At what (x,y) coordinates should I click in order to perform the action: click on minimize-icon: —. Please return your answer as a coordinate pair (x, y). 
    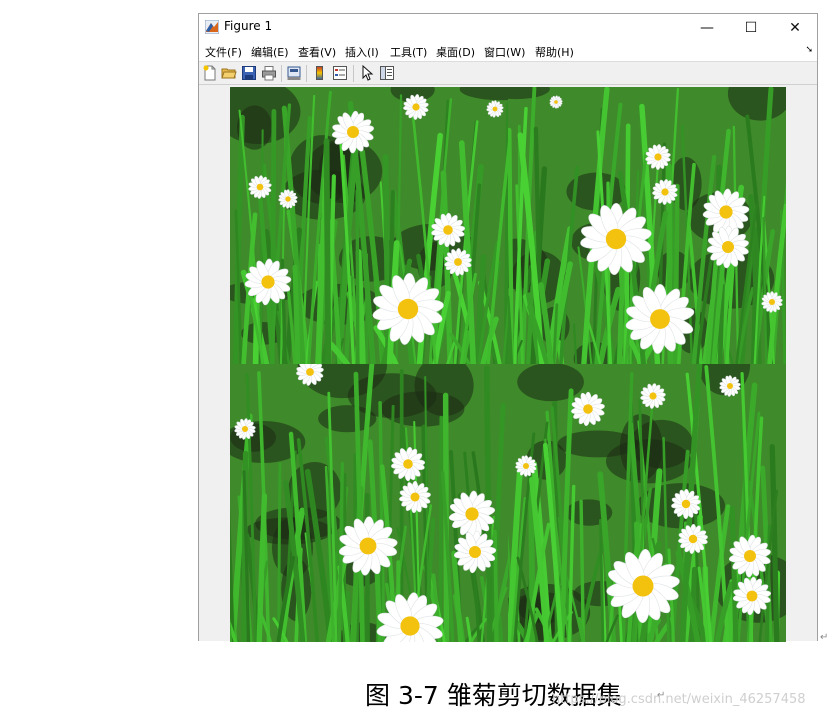
    Looking at the image, I should click on (707, 27).